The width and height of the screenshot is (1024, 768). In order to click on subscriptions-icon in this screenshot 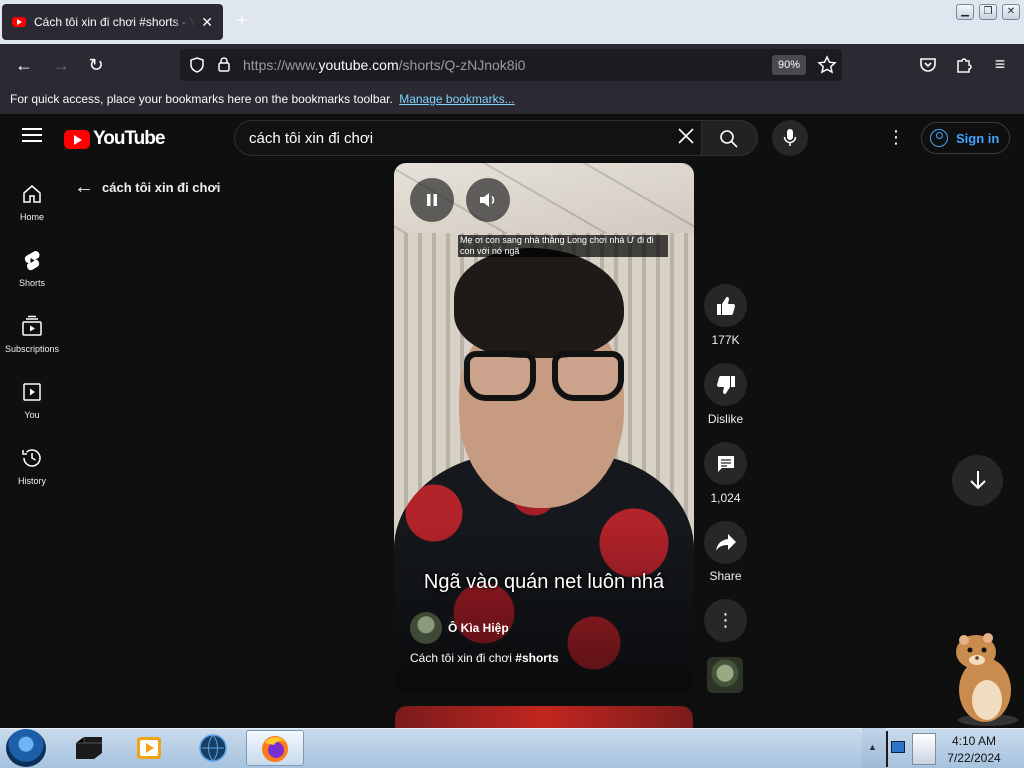, I will do `click(32, 325)`.